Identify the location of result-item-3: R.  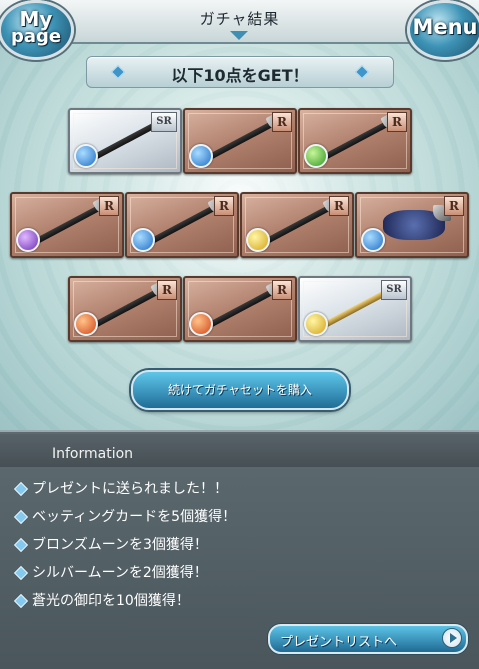
(355, 141).